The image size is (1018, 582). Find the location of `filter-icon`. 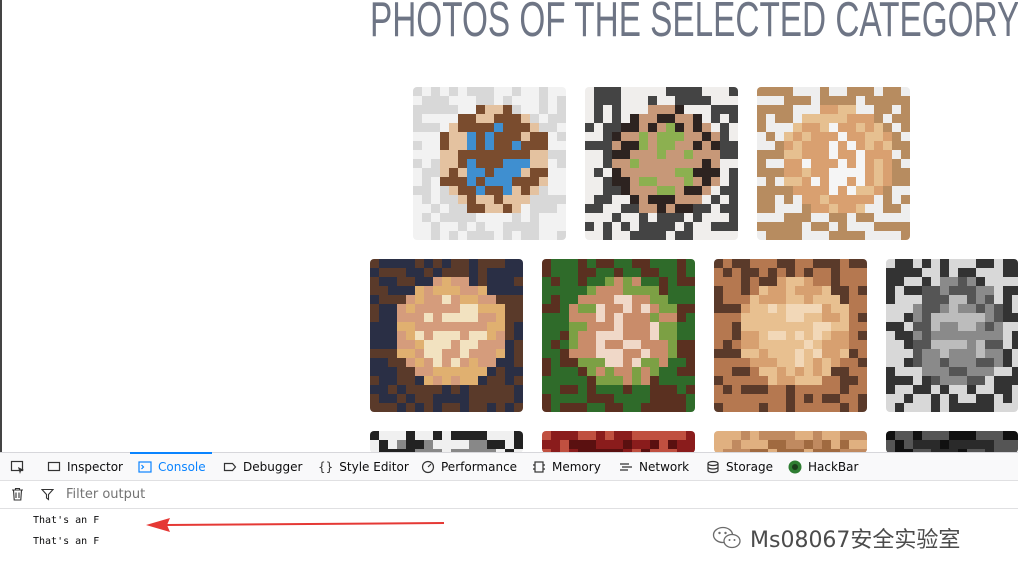

filter-icon is located at coordinates (47, 494).